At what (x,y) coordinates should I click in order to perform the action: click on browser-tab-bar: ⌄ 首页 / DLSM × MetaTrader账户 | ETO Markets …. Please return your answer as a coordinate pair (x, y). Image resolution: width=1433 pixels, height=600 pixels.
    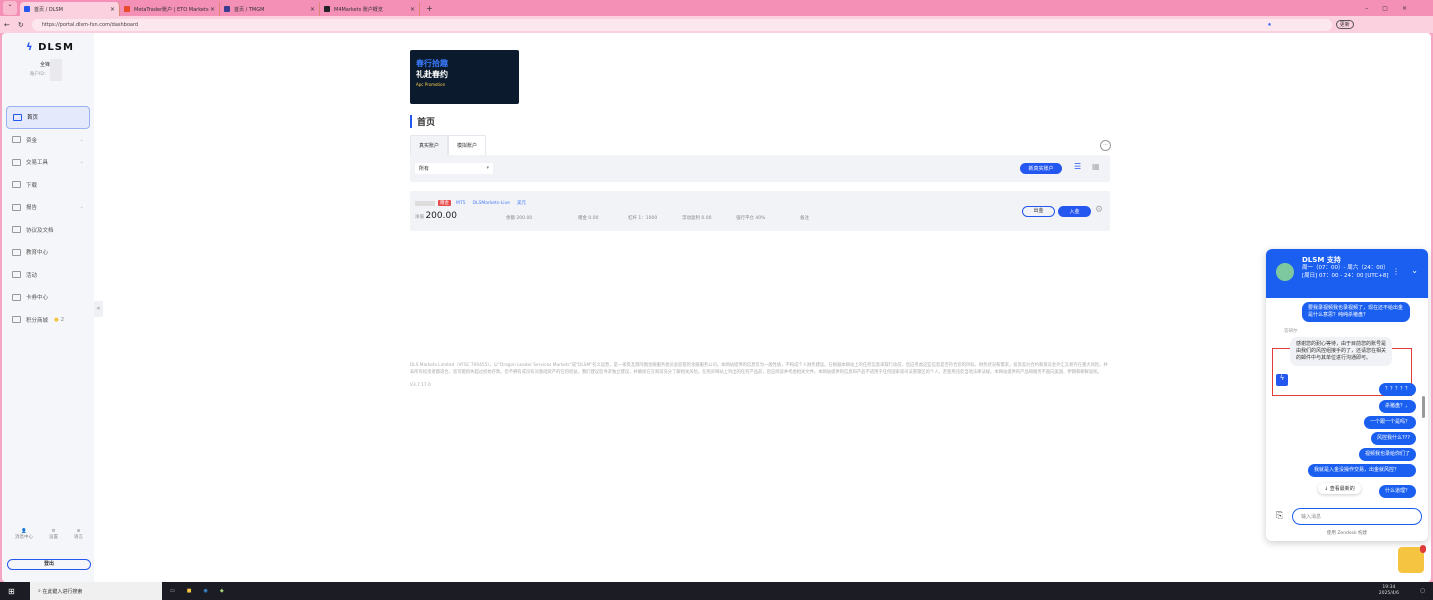
    Looking at the image, I should click on (716, 8).